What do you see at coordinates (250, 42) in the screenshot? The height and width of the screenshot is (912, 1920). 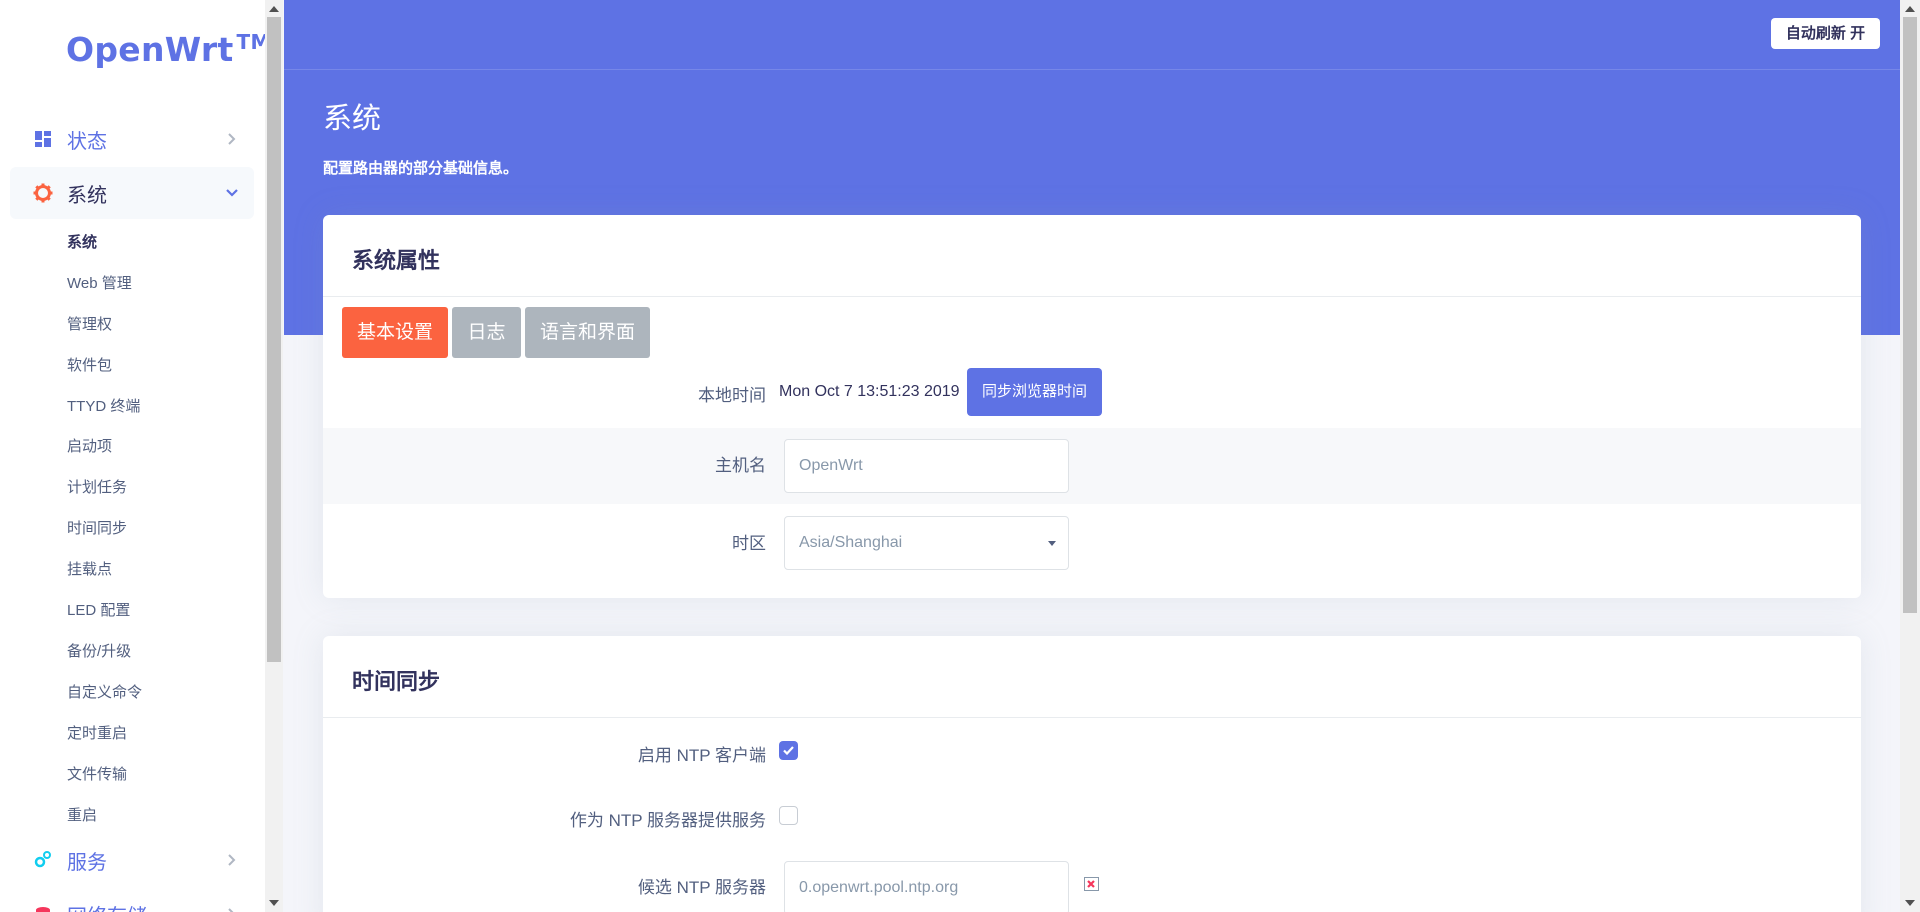 I see `brand-tm: TM` at bounding box center [250, 42].